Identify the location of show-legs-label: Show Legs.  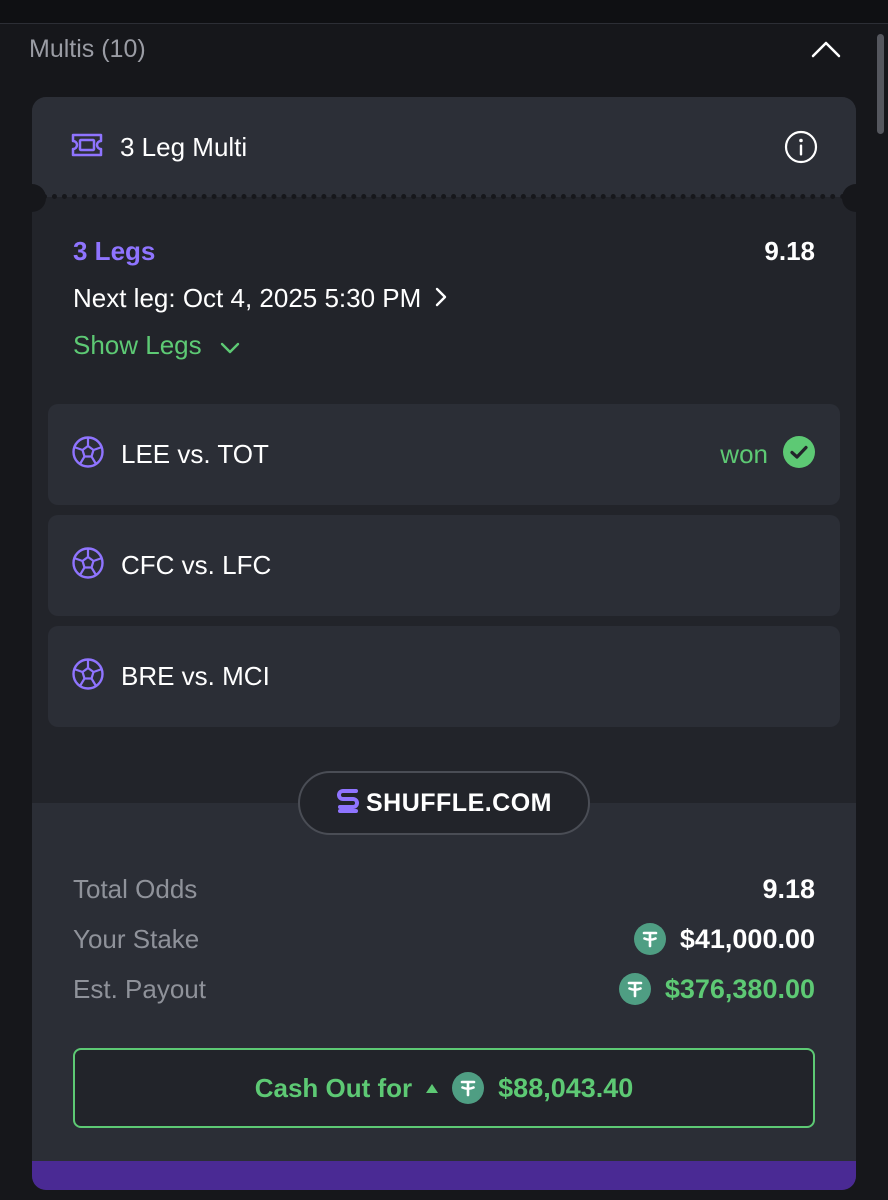
(137, 345).